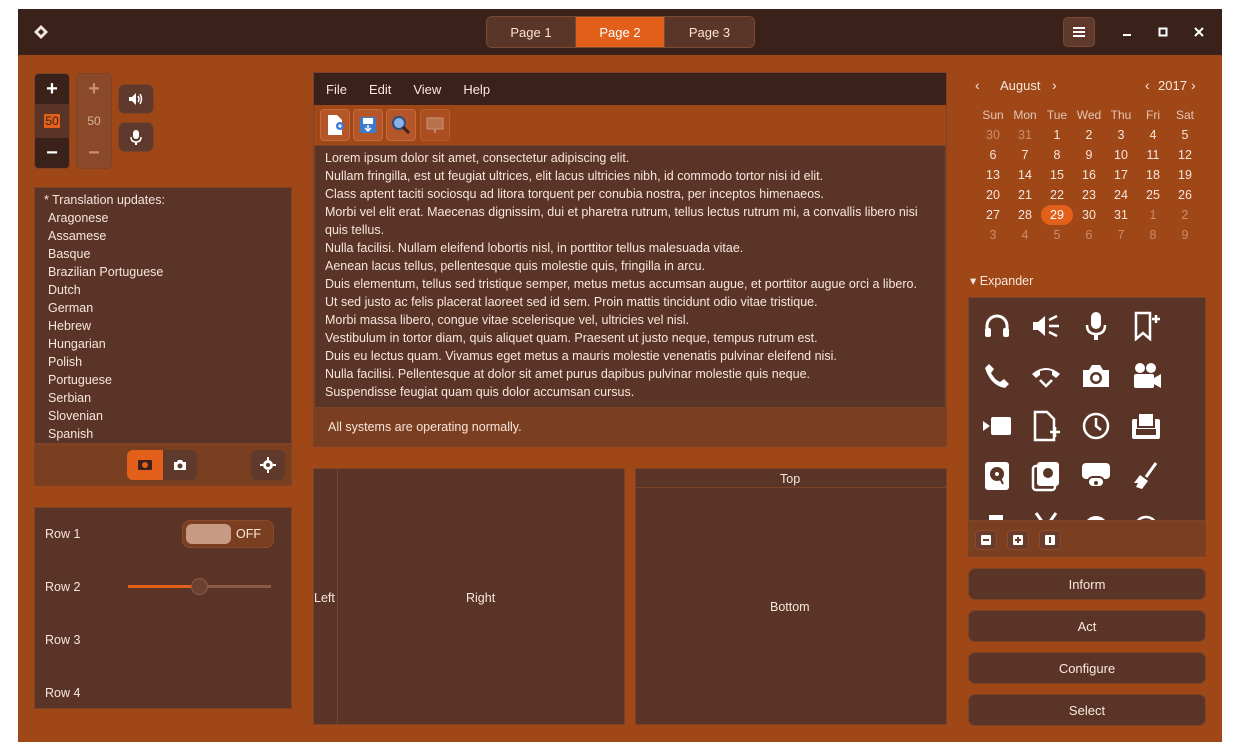  What do you see at coordinates (1096, 514) in the screenshot?
I see `smiley-icon` at bounding box center [1096, 514].